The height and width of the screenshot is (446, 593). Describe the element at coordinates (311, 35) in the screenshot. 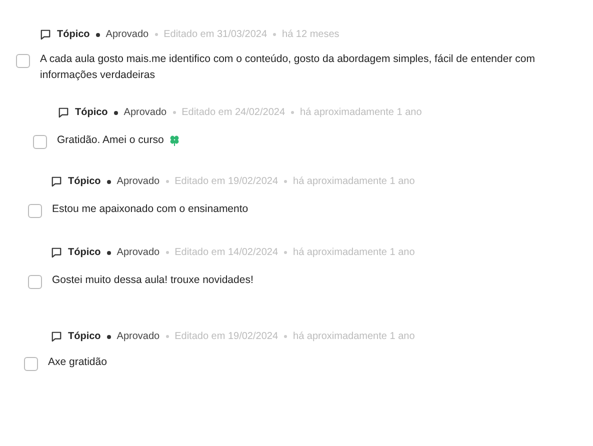

I see `time-ago: há 12 meses` at that location.